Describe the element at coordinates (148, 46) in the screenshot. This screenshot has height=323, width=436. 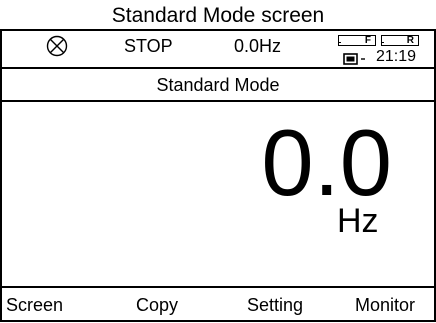
I see `run-status: STOP` at that location.